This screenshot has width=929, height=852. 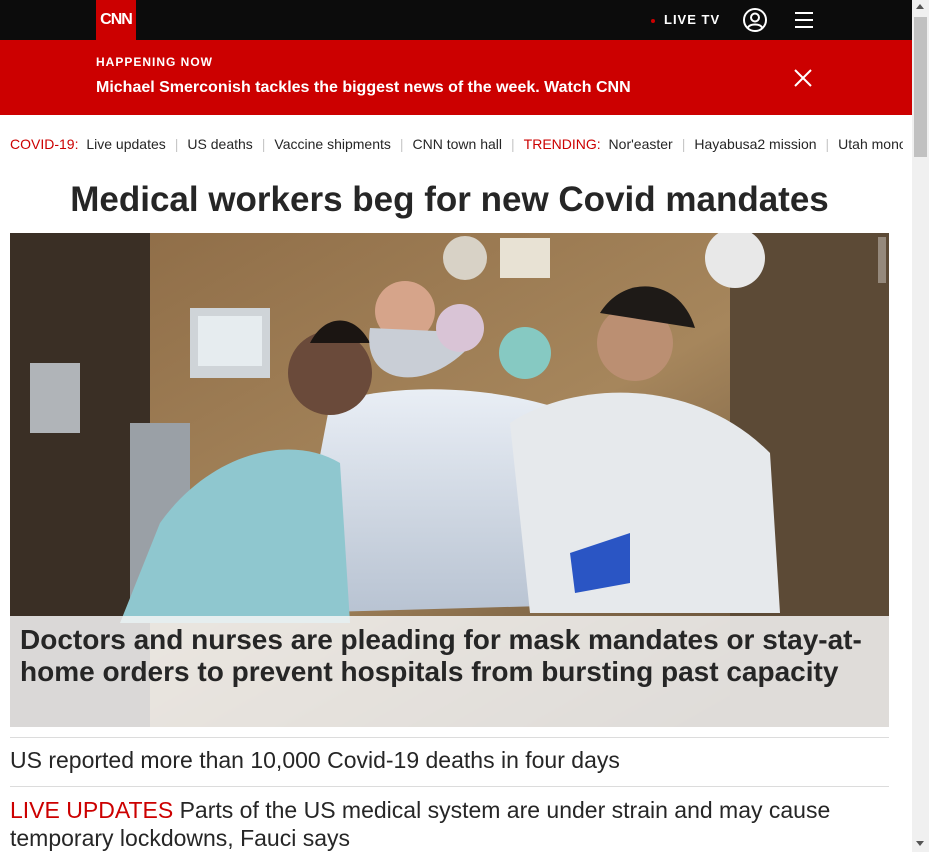 What do you see at coordinates (562, 144) in the screenshot?
I see `trending-label: TRENDING:` at bounding box center [562, 144].